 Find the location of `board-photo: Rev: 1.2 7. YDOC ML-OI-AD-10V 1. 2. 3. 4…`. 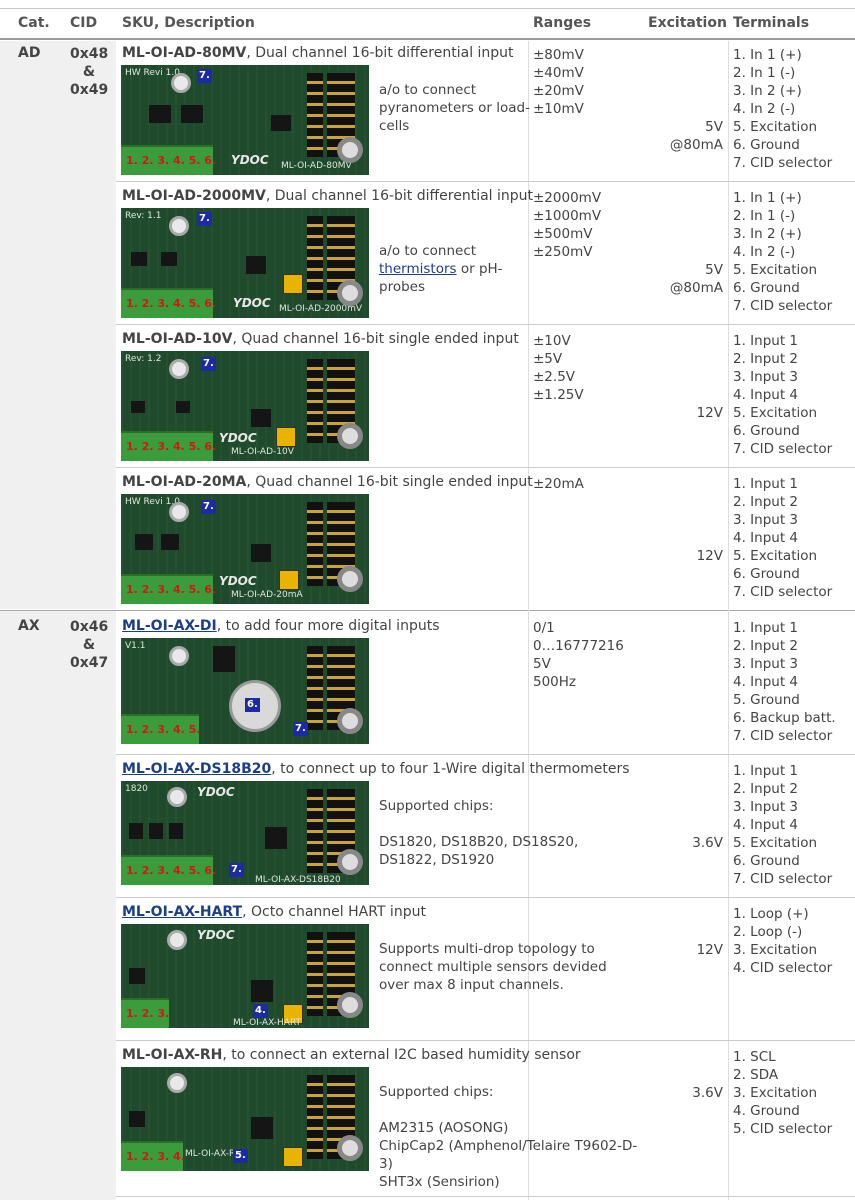

board-photo: Rev: 1.2 7. YDOC ML-OI-AD-10V 1. 2. 3. 4… is located at coordinates (245, 406).